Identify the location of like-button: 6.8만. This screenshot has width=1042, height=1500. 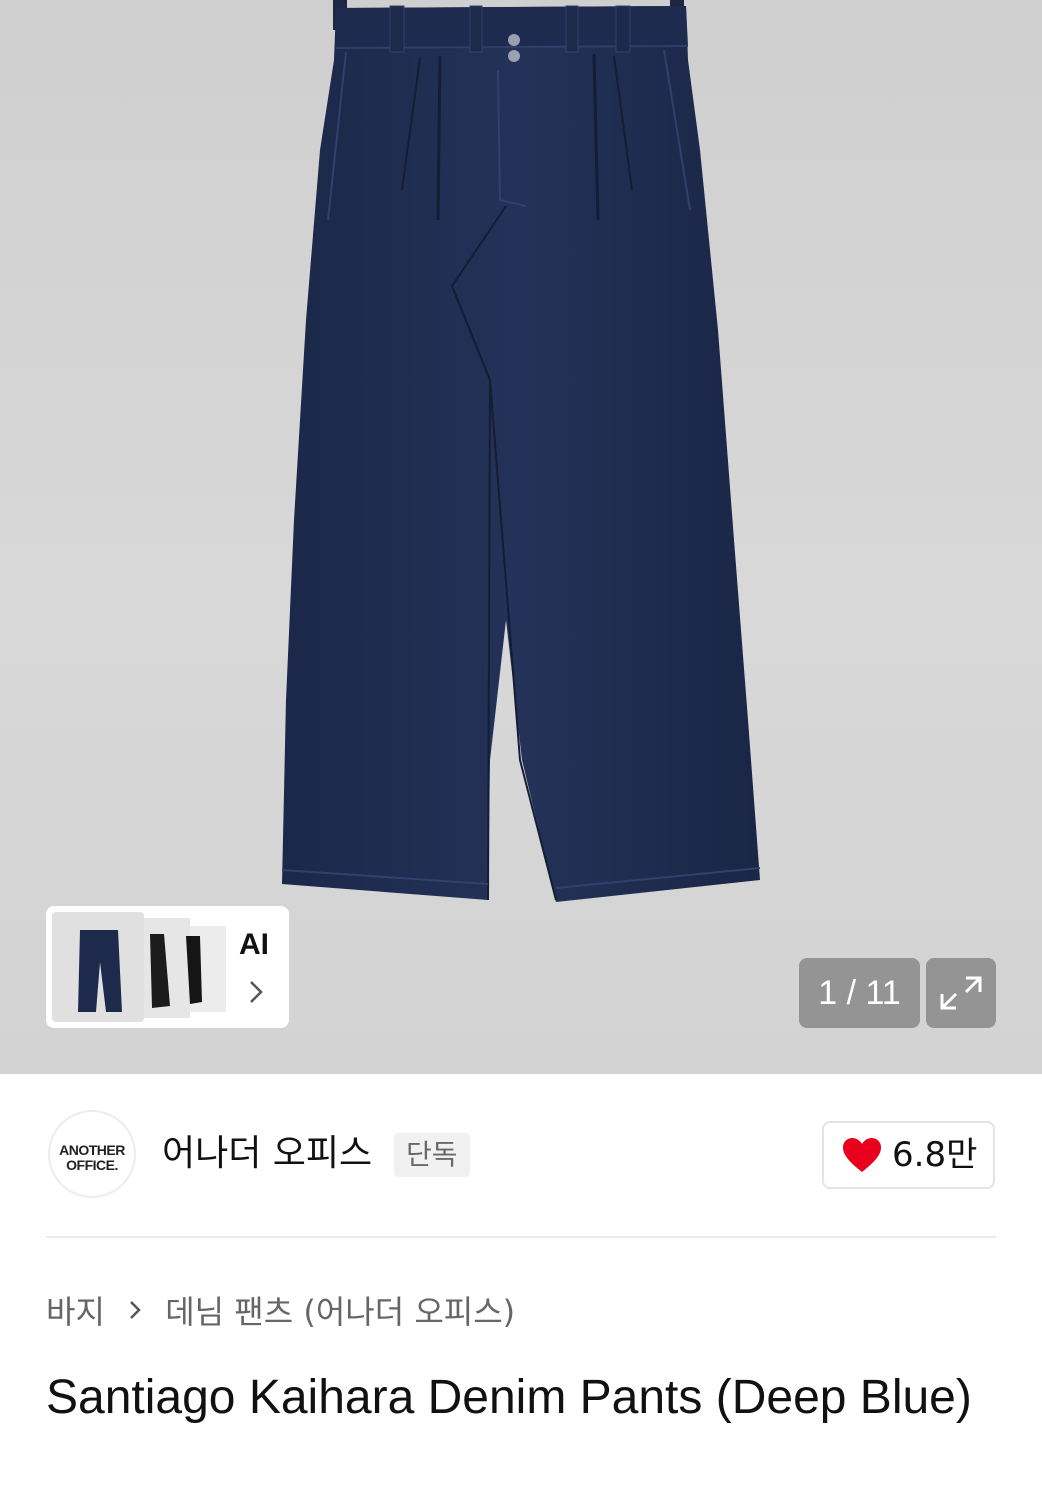
(908, 1155).